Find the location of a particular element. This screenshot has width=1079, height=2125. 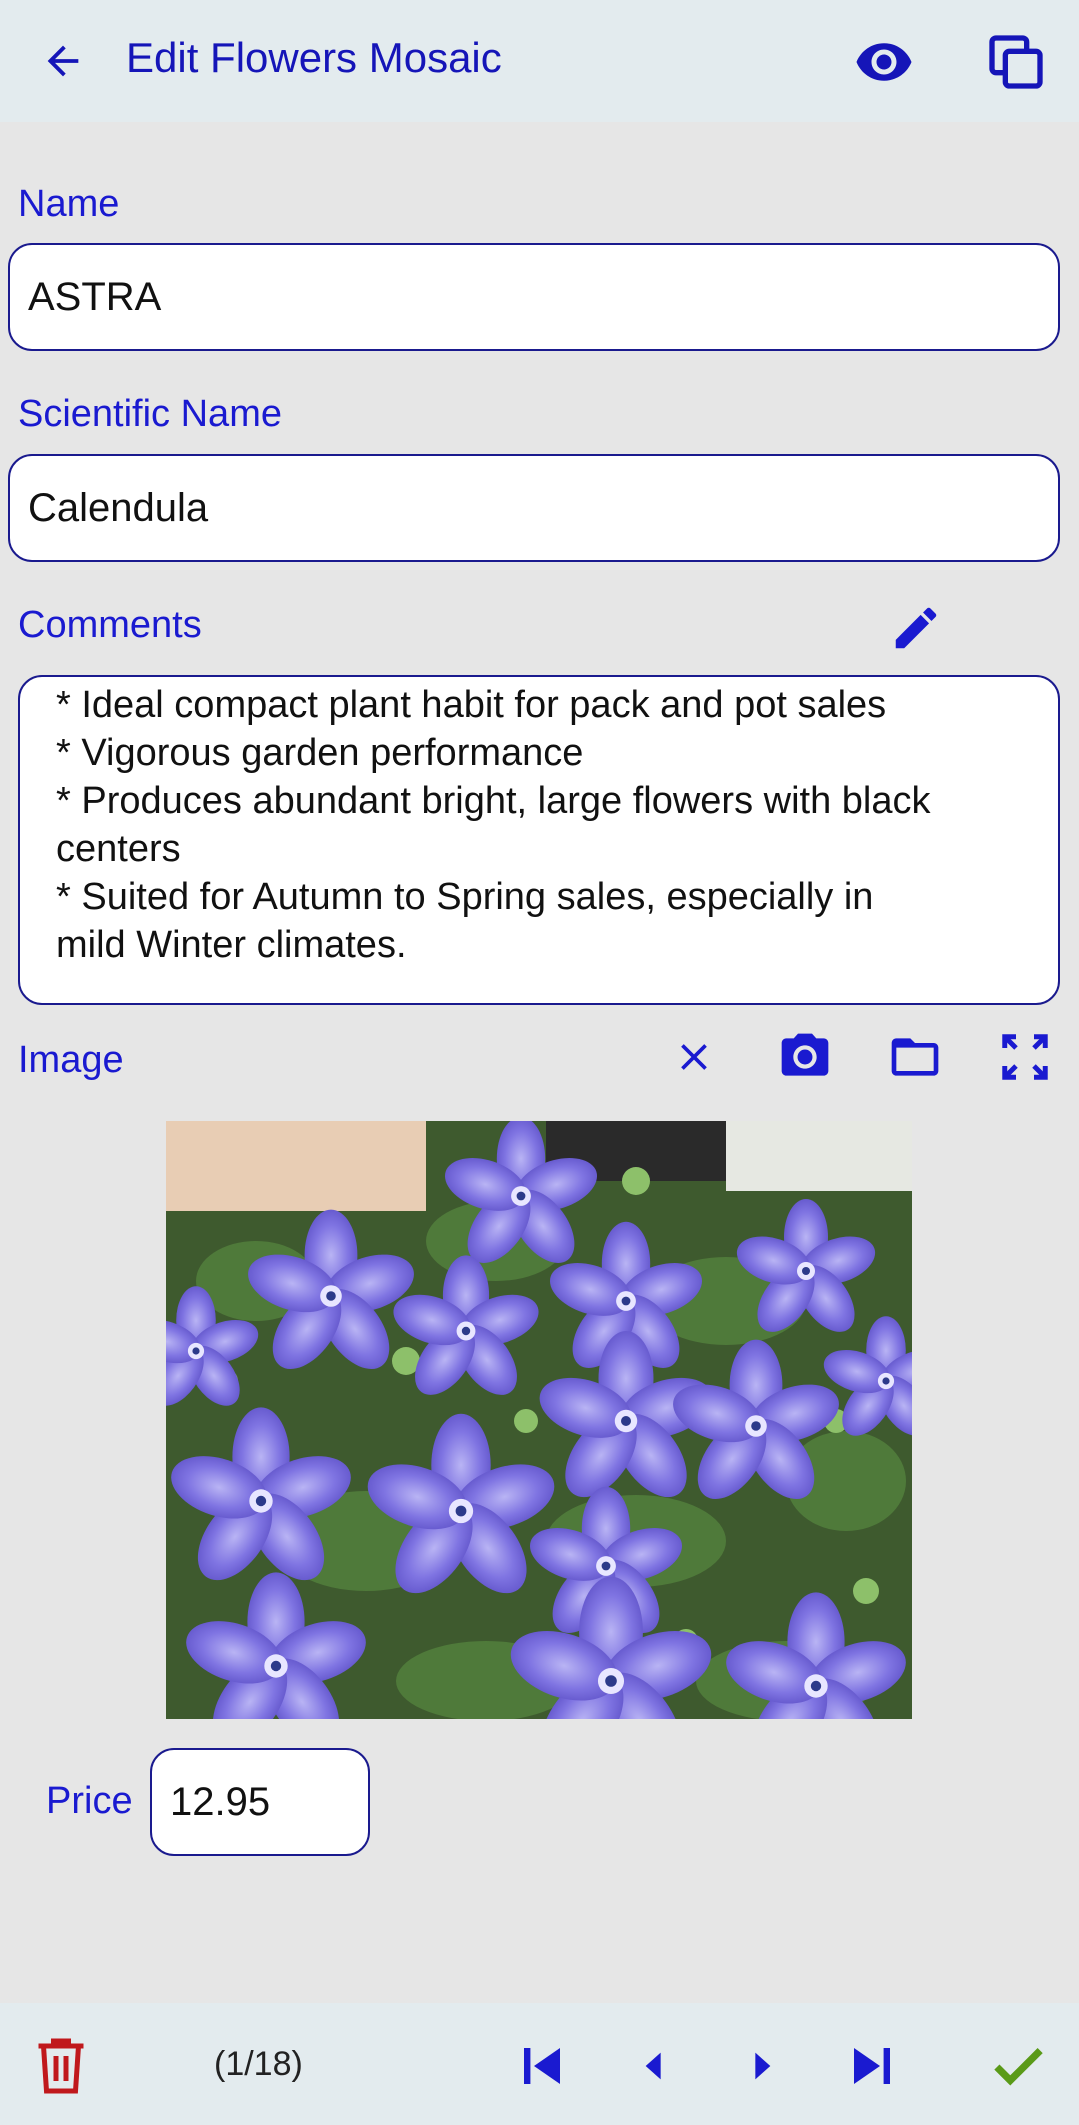

delete-button is located at coordinates (61, 2066).